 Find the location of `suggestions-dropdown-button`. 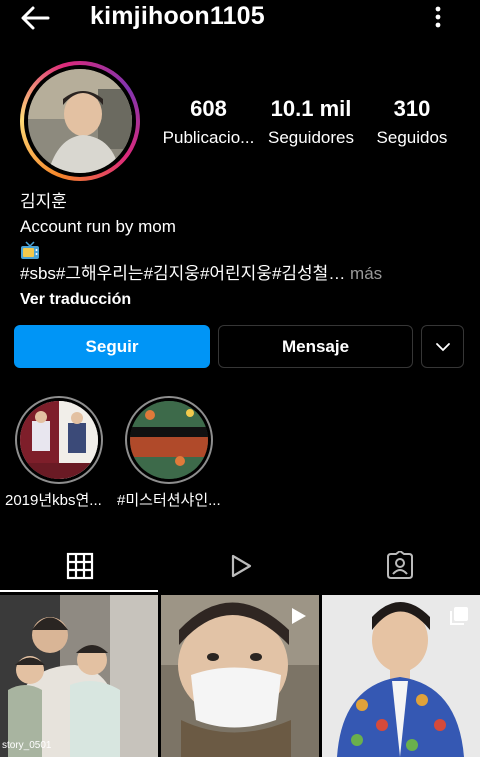

suggestions-dropdown-button is located at coordinates (442, 346).